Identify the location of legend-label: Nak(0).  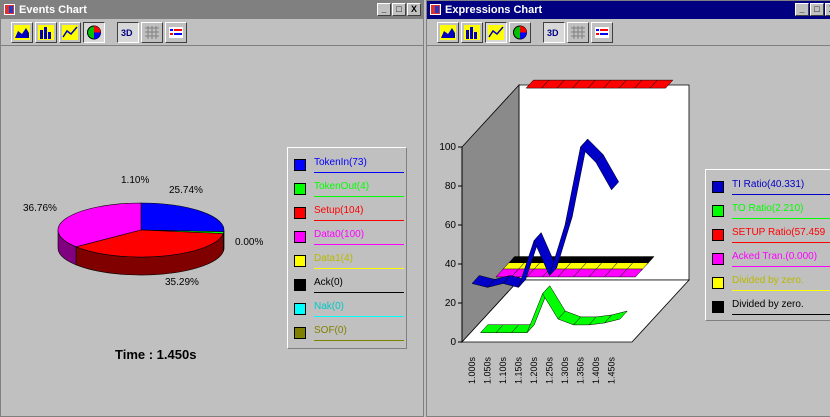
(329, 306).